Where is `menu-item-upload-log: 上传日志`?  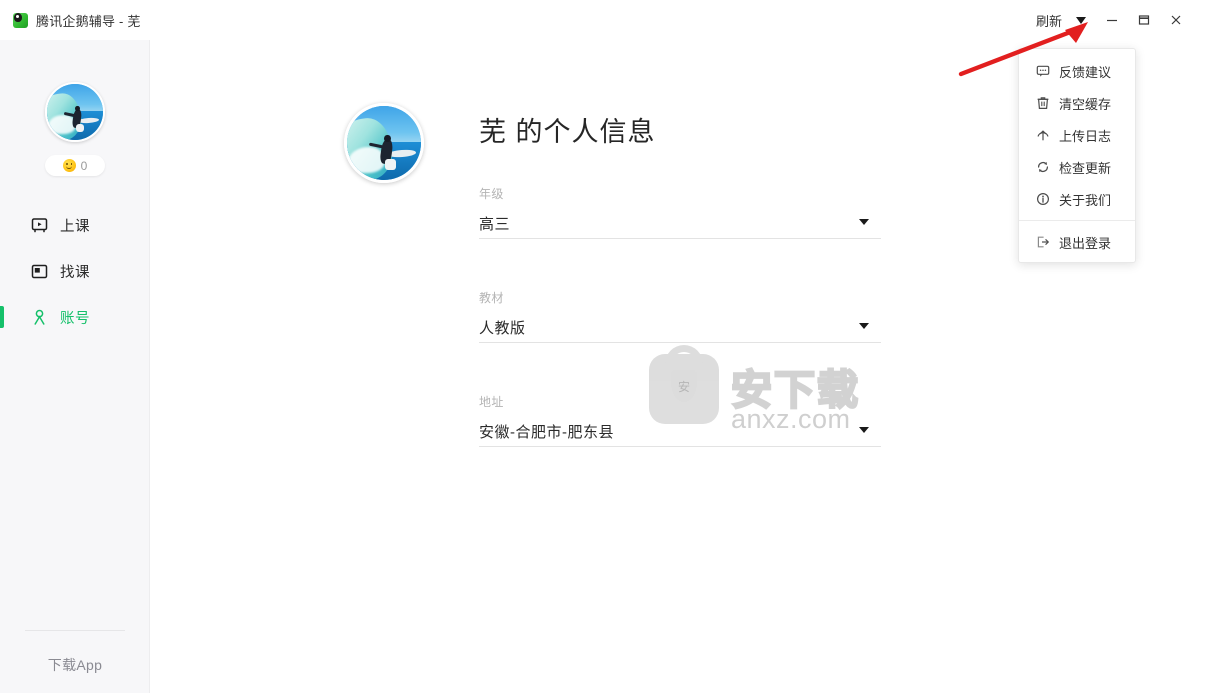
menu-item-upload-log: 上传日志 is located at coordinates (1077, 135).